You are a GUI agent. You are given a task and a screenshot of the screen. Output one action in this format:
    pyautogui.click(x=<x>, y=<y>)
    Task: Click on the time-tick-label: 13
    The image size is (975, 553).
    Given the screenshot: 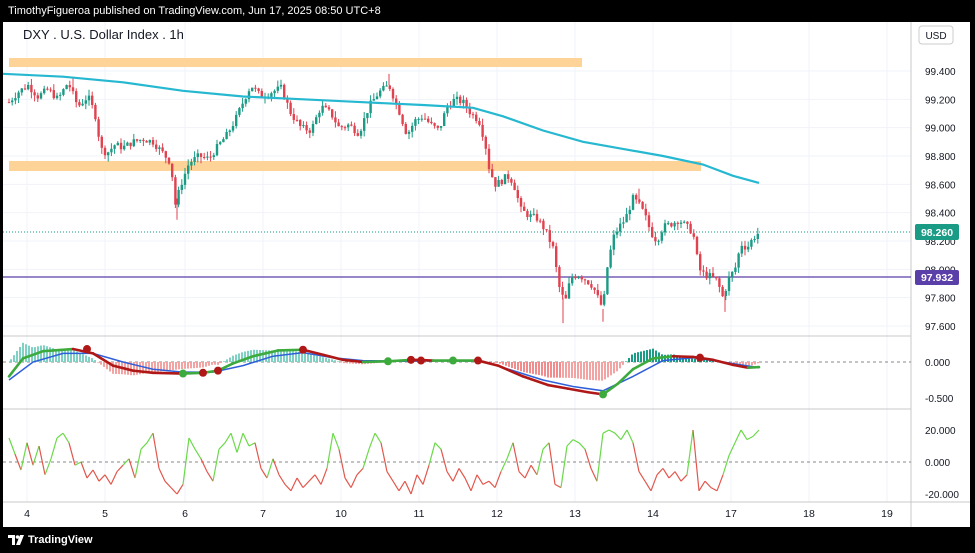 What is the action you would take?
    pyautogui.click(x=575, y=514)
    